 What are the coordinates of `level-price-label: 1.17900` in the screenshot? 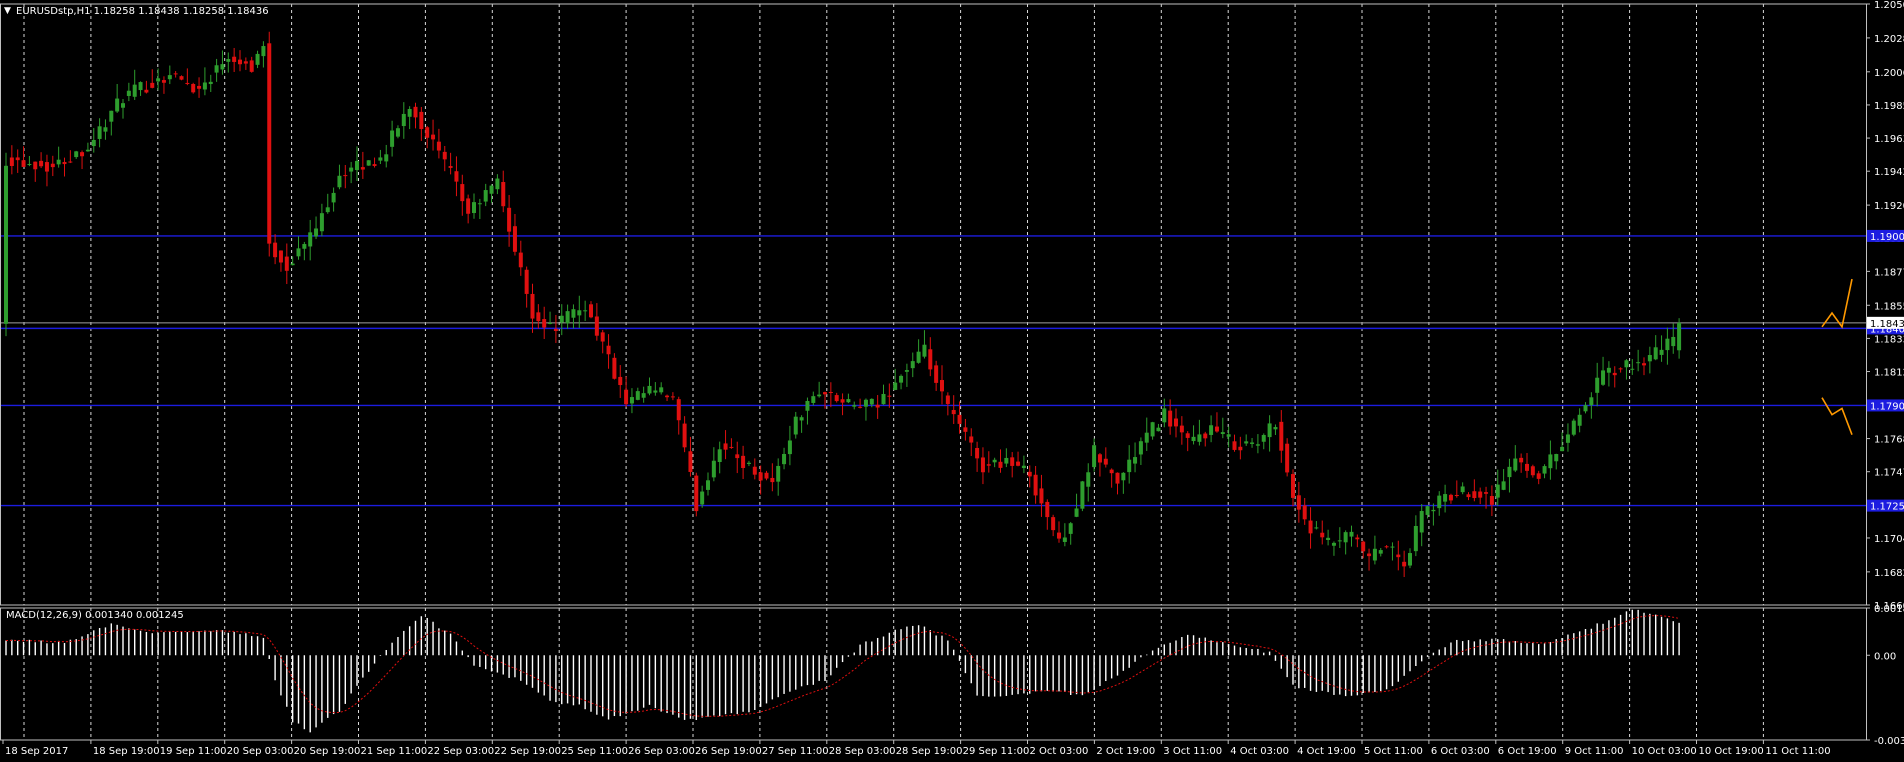 It's located at (1887, 406).